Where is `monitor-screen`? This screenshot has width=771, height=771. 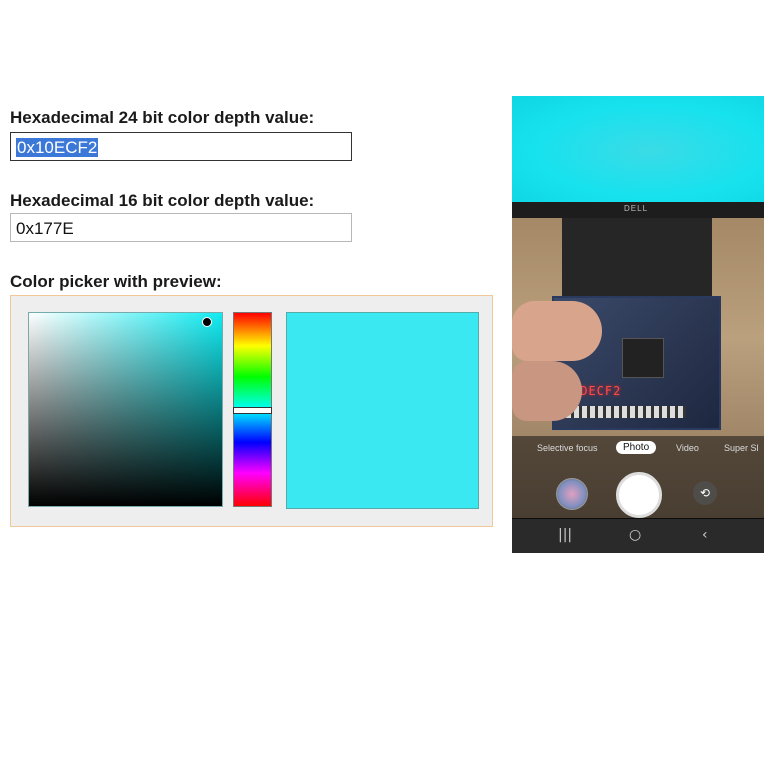
monitor-screen is located at coordinates (638, 151).